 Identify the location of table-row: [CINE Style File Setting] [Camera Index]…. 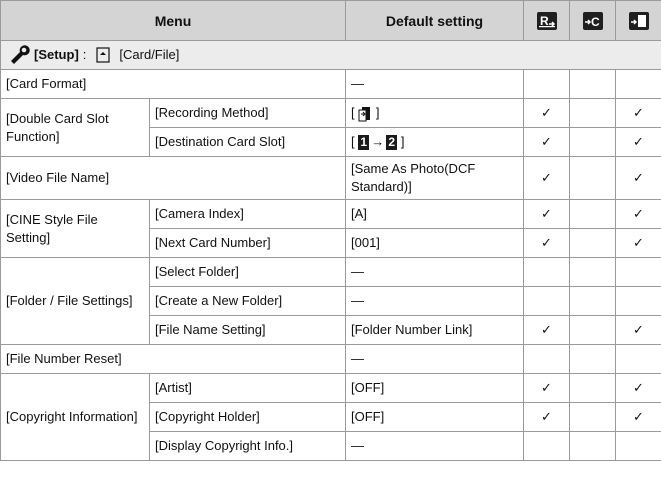
(330, 228).